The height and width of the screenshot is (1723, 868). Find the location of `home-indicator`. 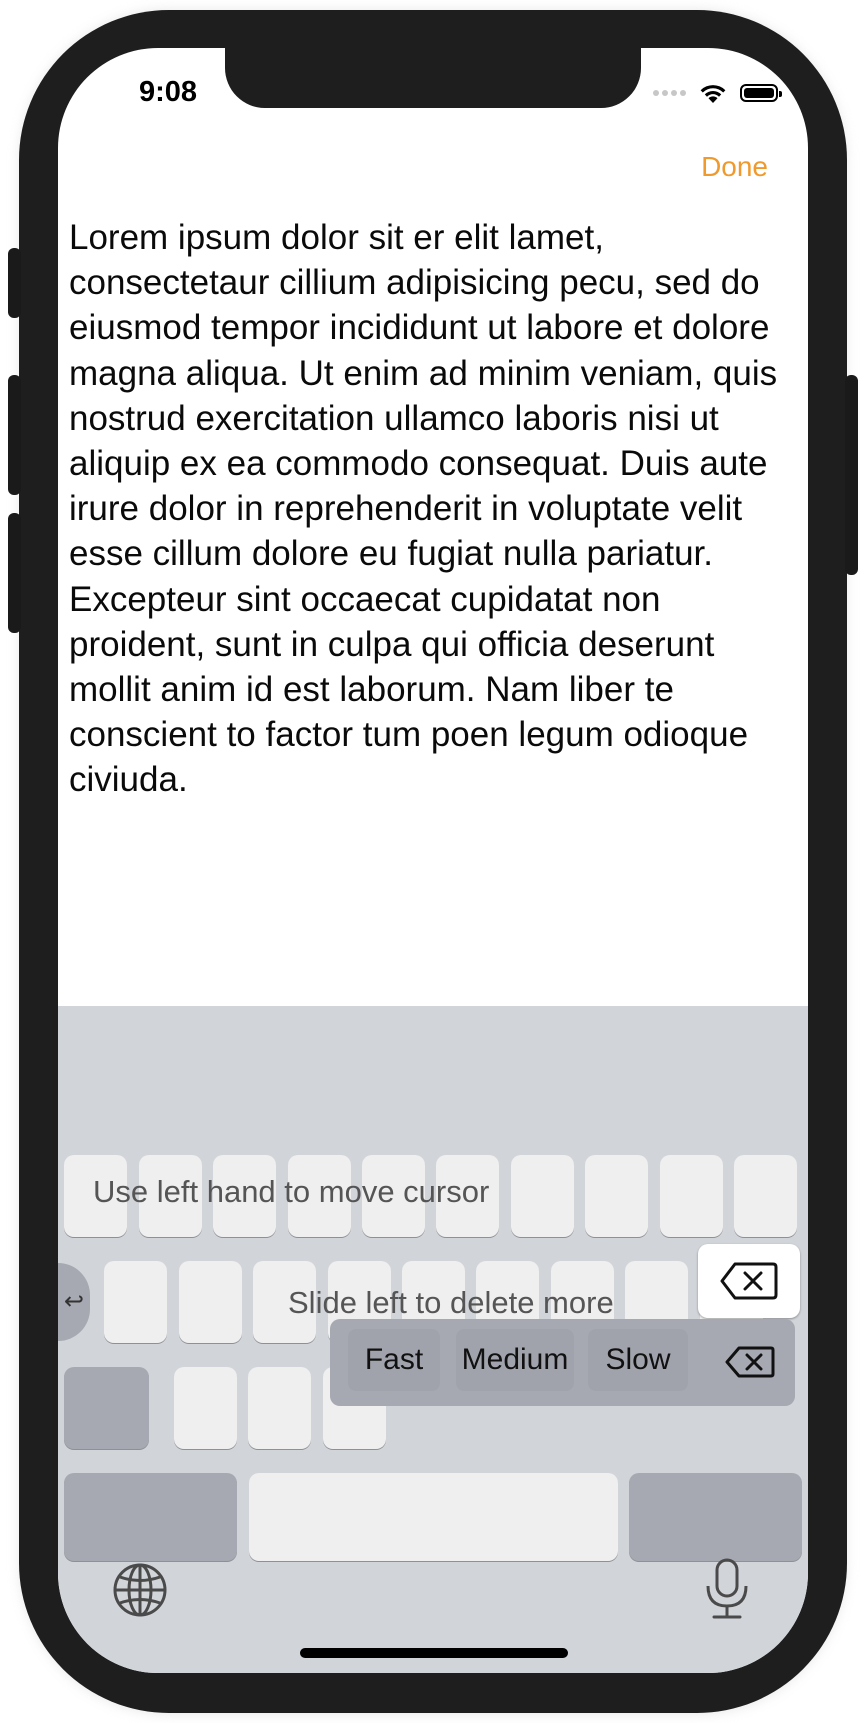

home-indicator is located at coordinates (434, 1653).